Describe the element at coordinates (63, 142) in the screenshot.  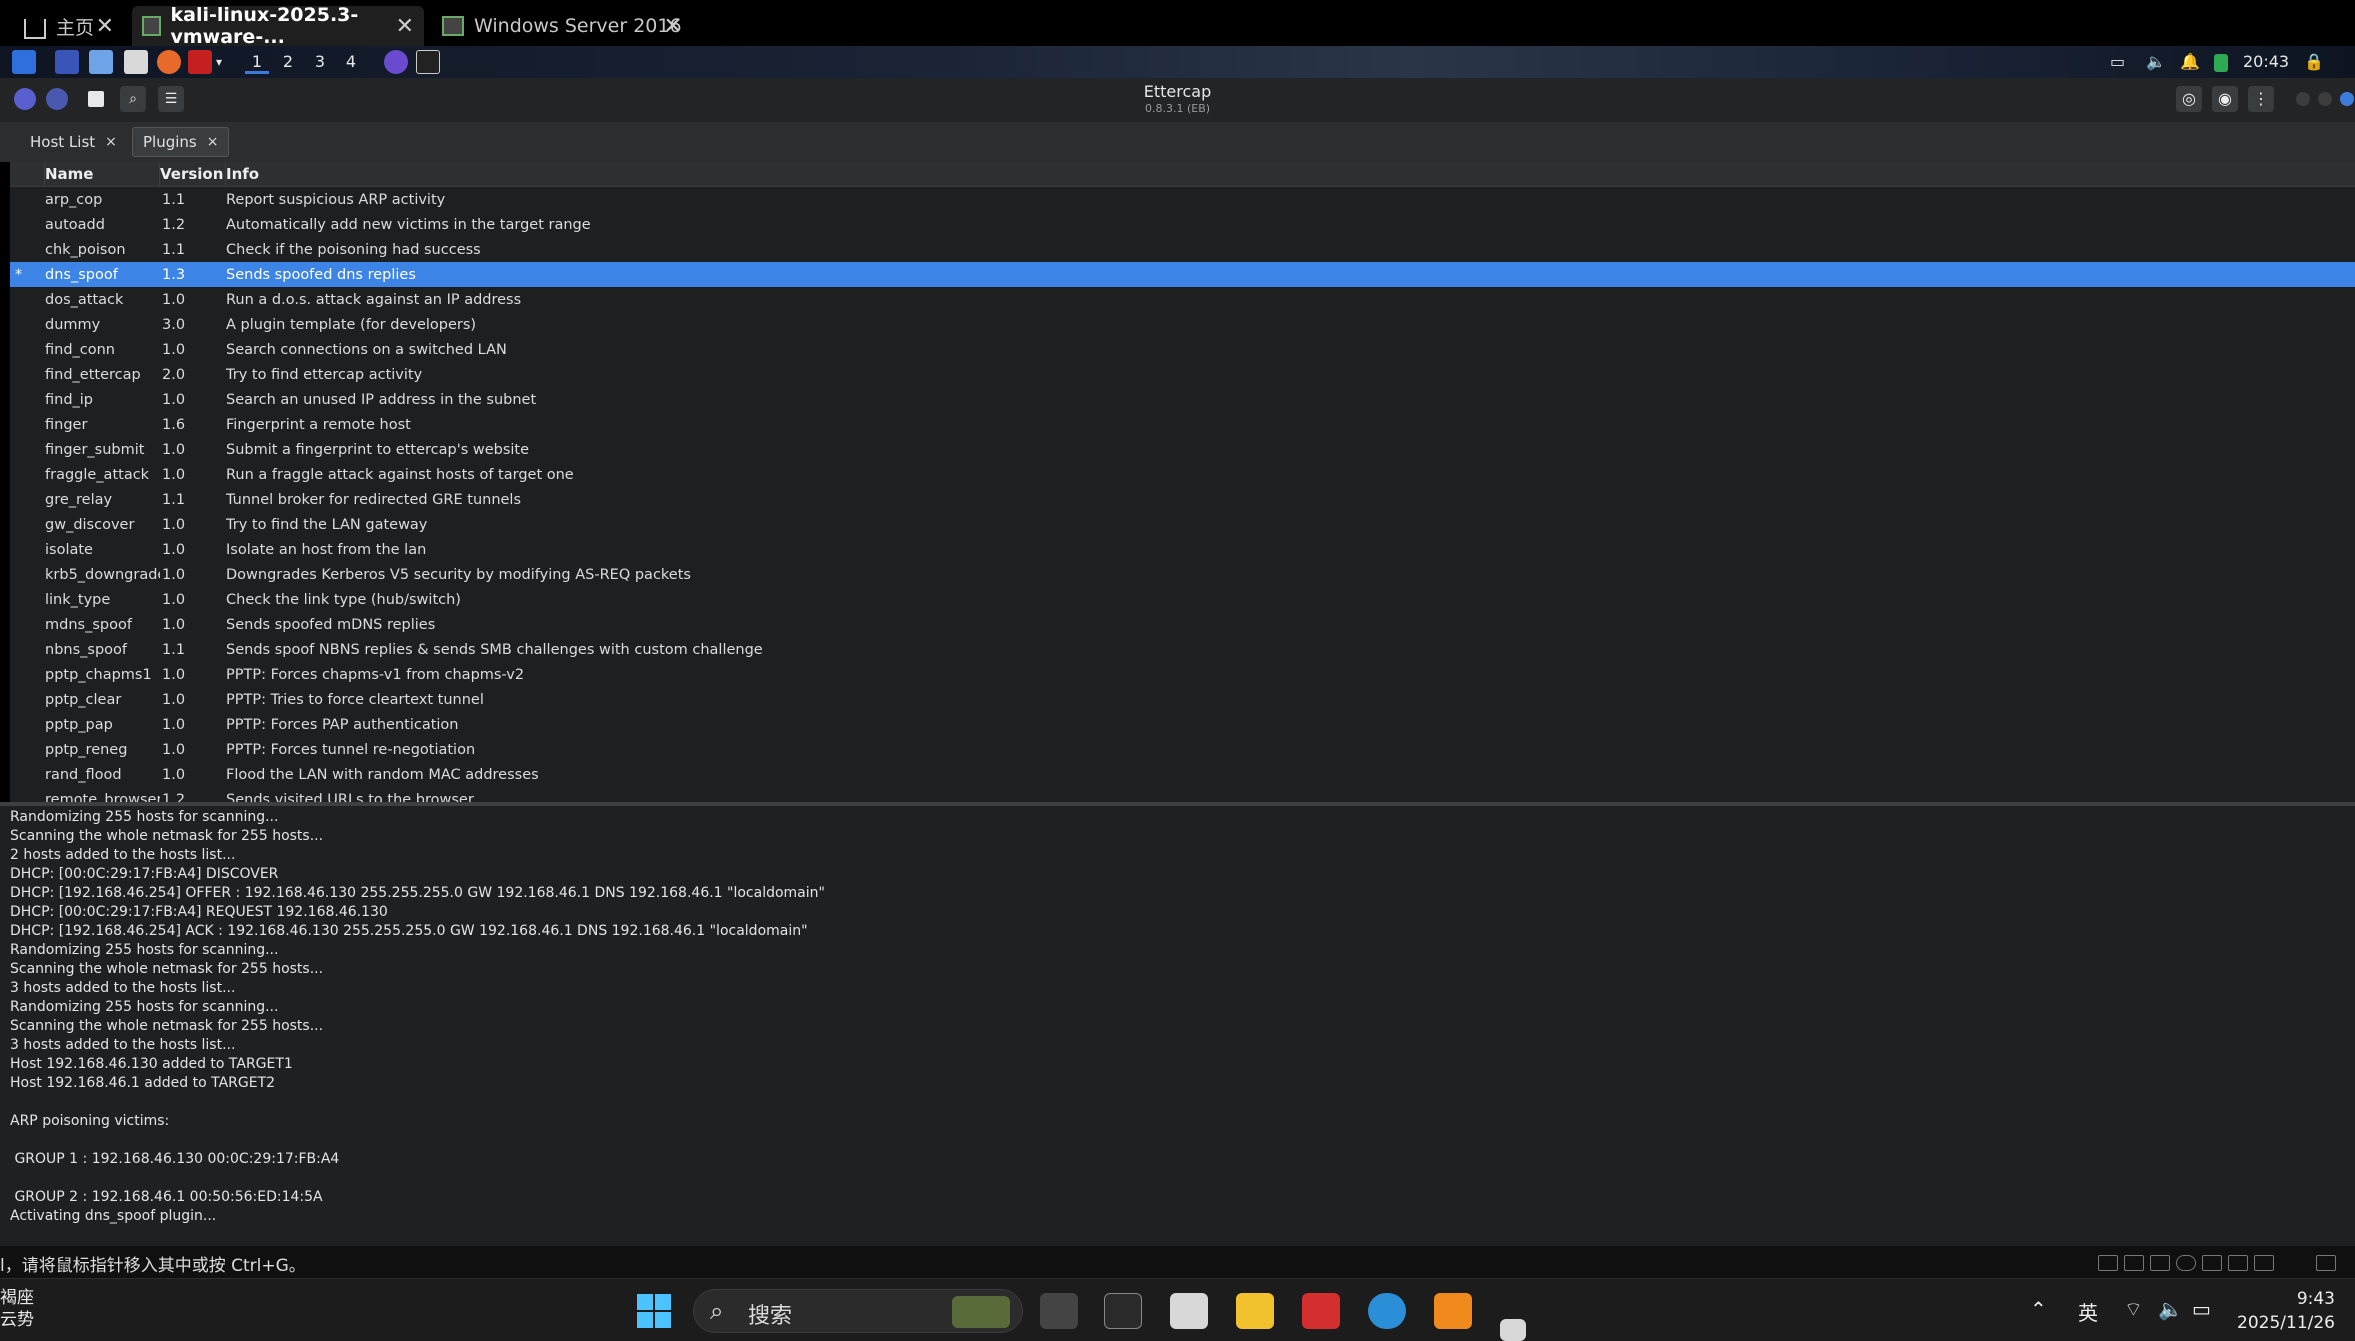
I see `tab-host-list-label: Host List` at that location.